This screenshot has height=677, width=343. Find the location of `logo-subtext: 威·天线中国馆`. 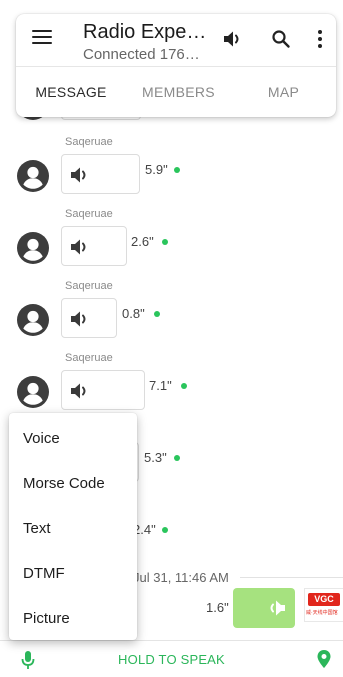

logo-subtext: 威·天线中国馆 is located at coordinates (322, 613).